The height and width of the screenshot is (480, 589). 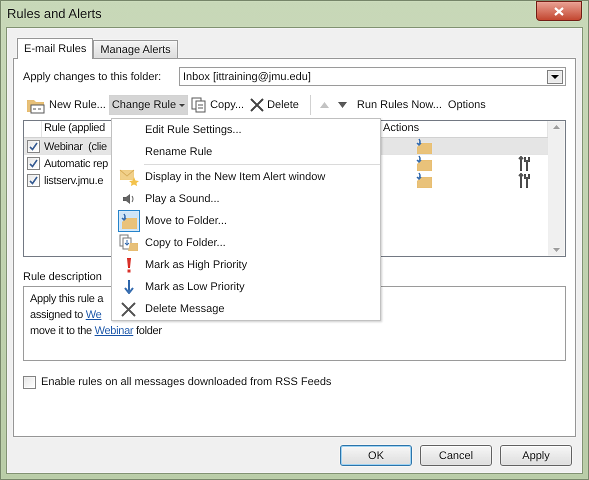 What do you see at coordinates (62, 277) in the screenshot?
I see `rule-description-label: Rule description` at bounding box center [62, 277].